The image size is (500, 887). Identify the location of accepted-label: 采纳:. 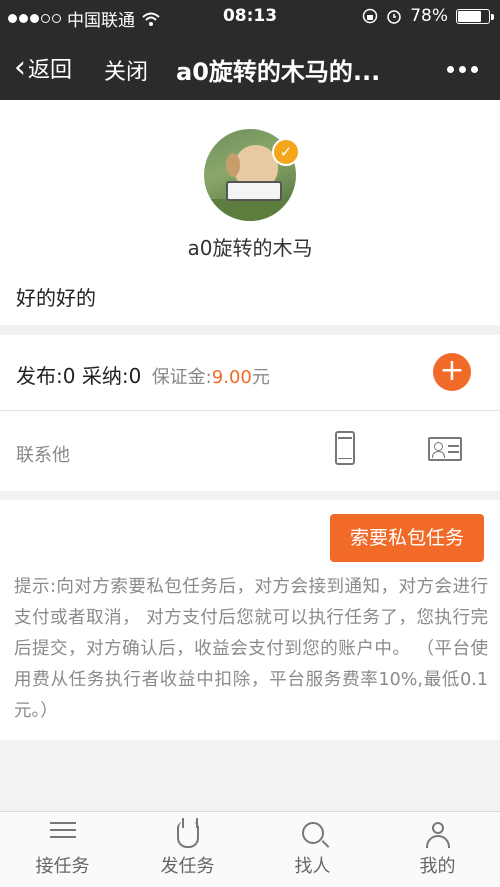
(105, 376).